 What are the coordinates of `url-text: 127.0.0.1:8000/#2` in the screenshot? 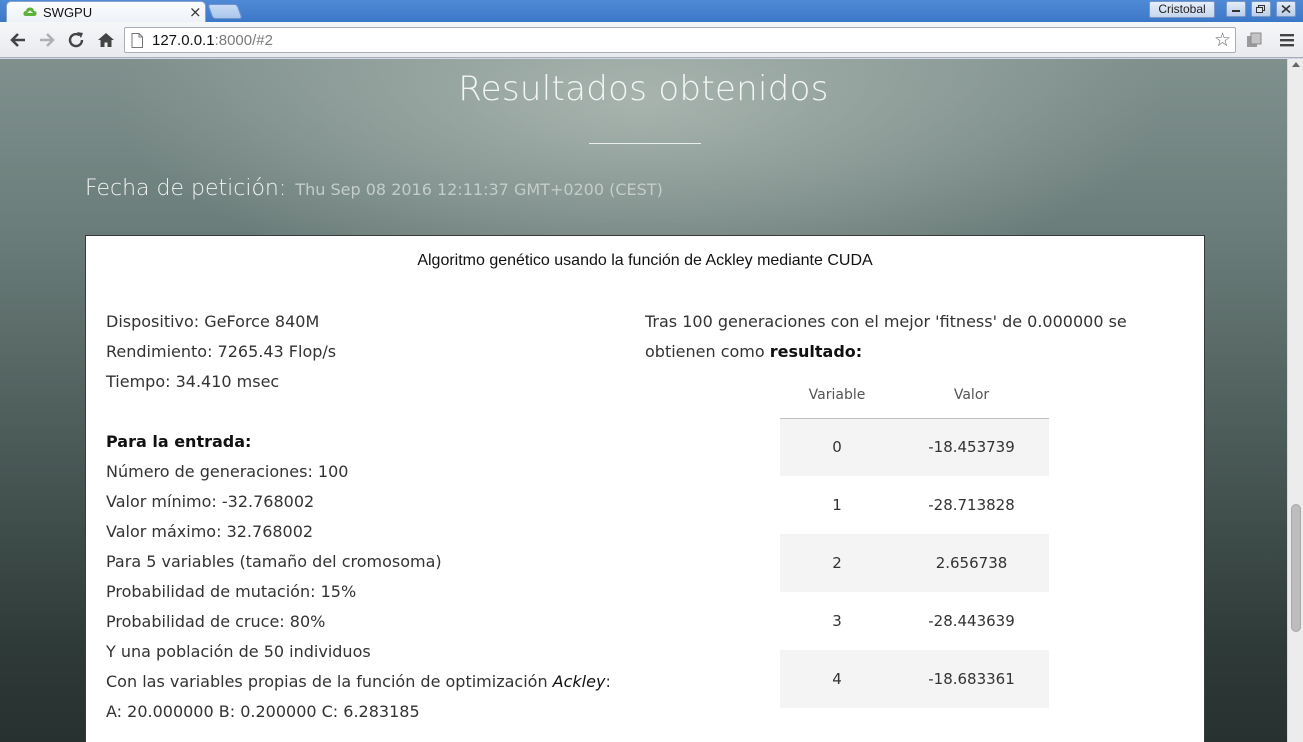 It's located at (212, 40).